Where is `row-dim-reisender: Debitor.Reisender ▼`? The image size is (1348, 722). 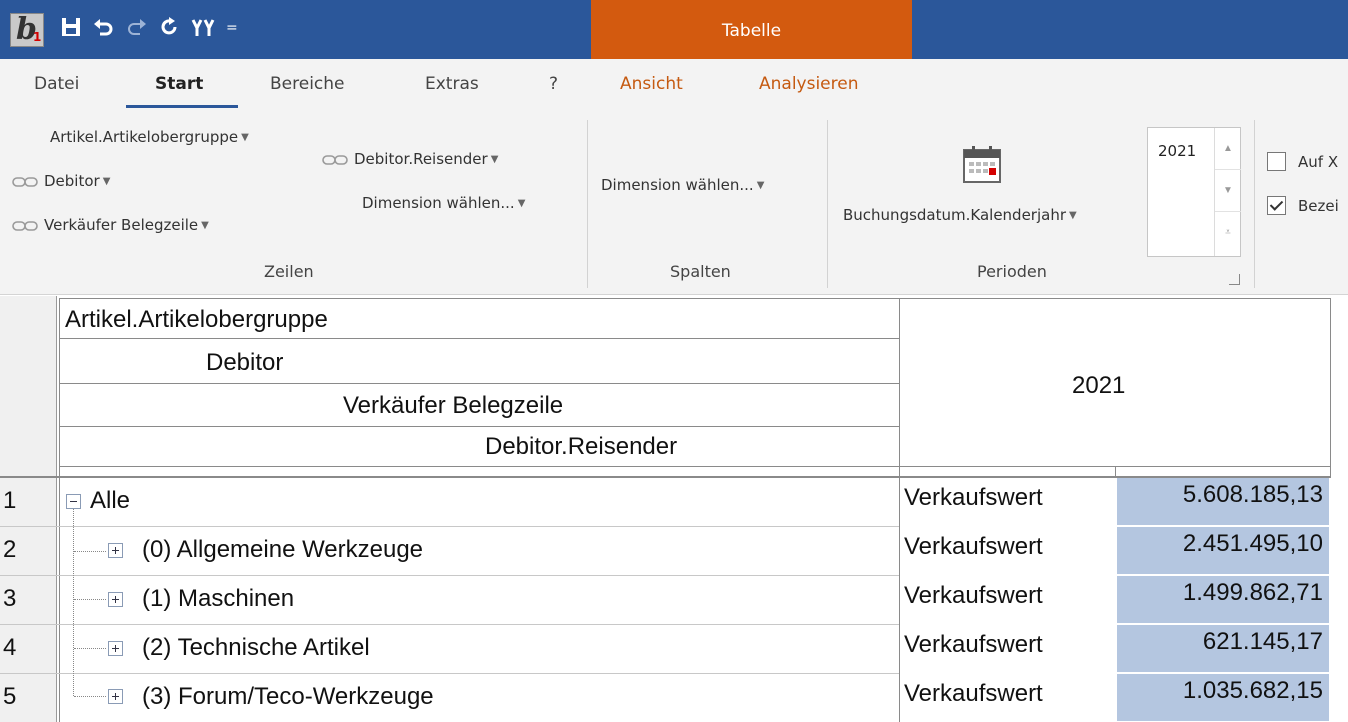 row-dim-reisender: Debitor.Reisender ▼ is located at coordinates (410, 159).